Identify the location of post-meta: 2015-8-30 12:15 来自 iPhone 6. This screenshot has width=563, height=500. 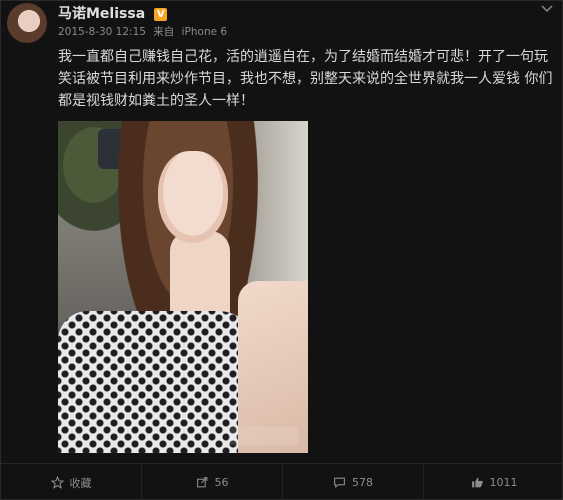
(144, 31).